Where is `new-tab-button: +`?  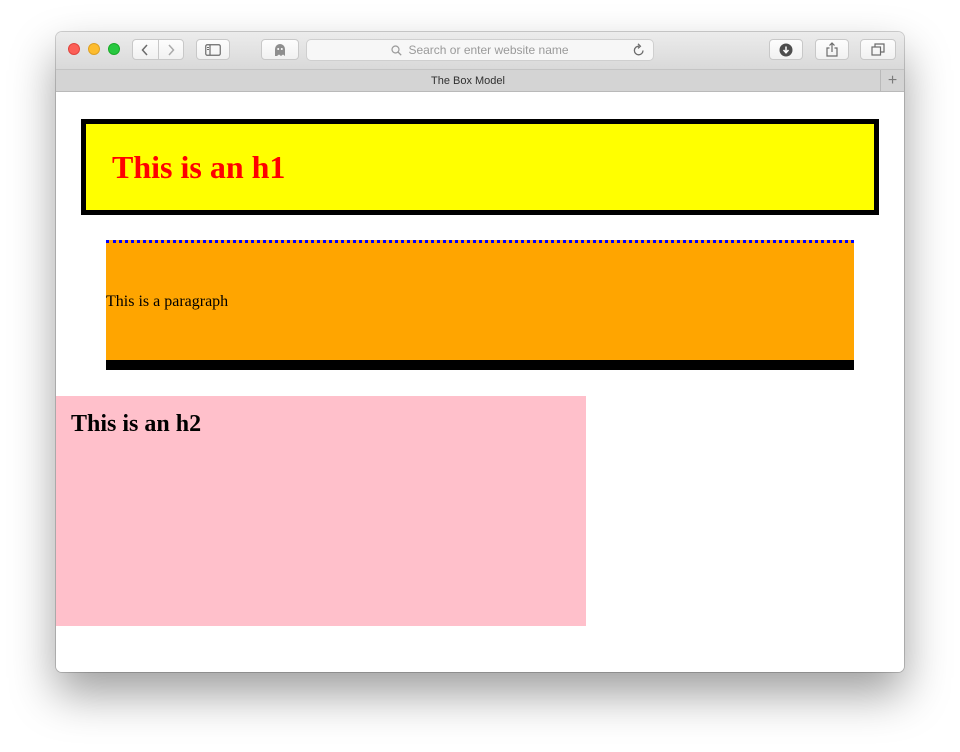 new-tab-button: + is located at coordinates (892, 80).